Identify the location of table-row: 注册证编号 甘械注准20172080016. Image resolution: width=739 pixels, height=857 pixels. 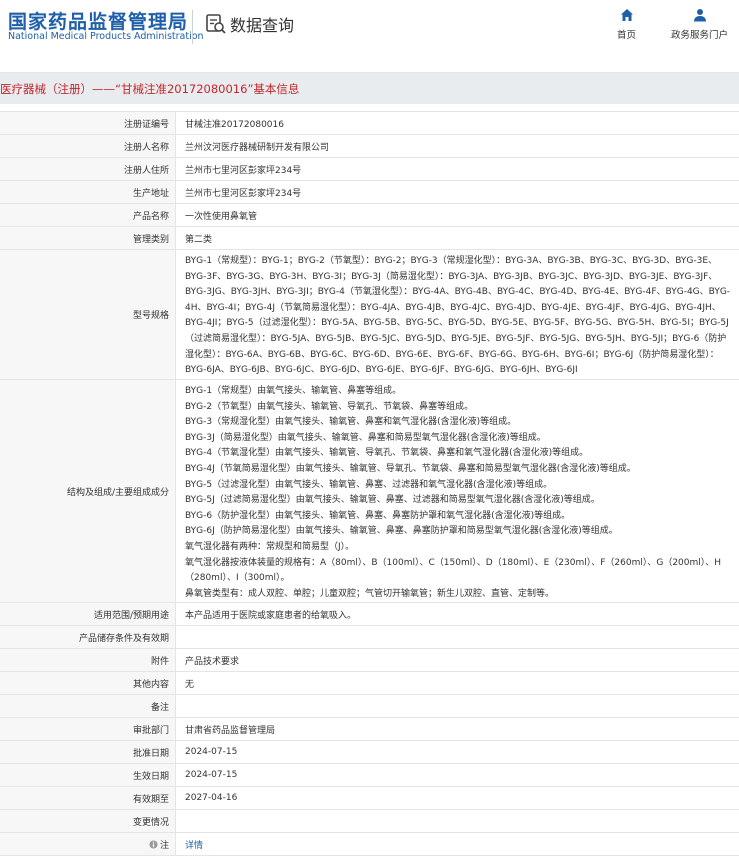
(369, 123).